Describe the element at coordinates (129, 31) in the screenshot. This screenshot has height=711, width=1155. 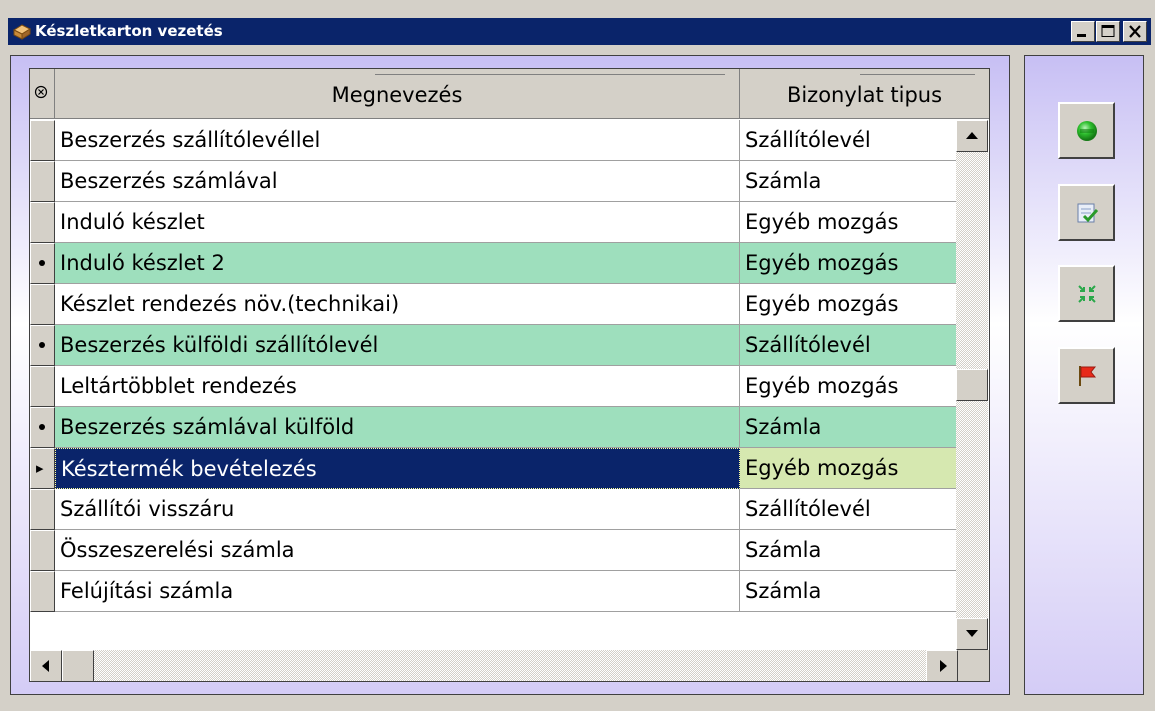
I see `window-title: Készletkarton vezetés` at that location.